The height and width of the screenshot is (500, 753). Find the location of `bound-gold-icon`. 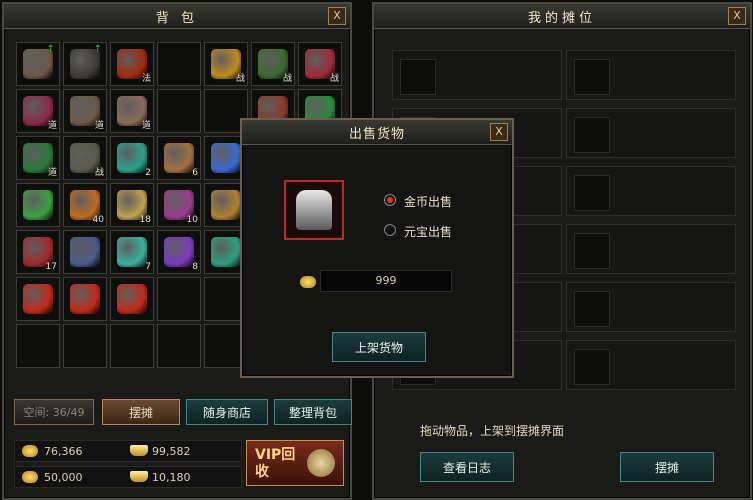

bound-gold-icon is located at coordinates (30, 477).